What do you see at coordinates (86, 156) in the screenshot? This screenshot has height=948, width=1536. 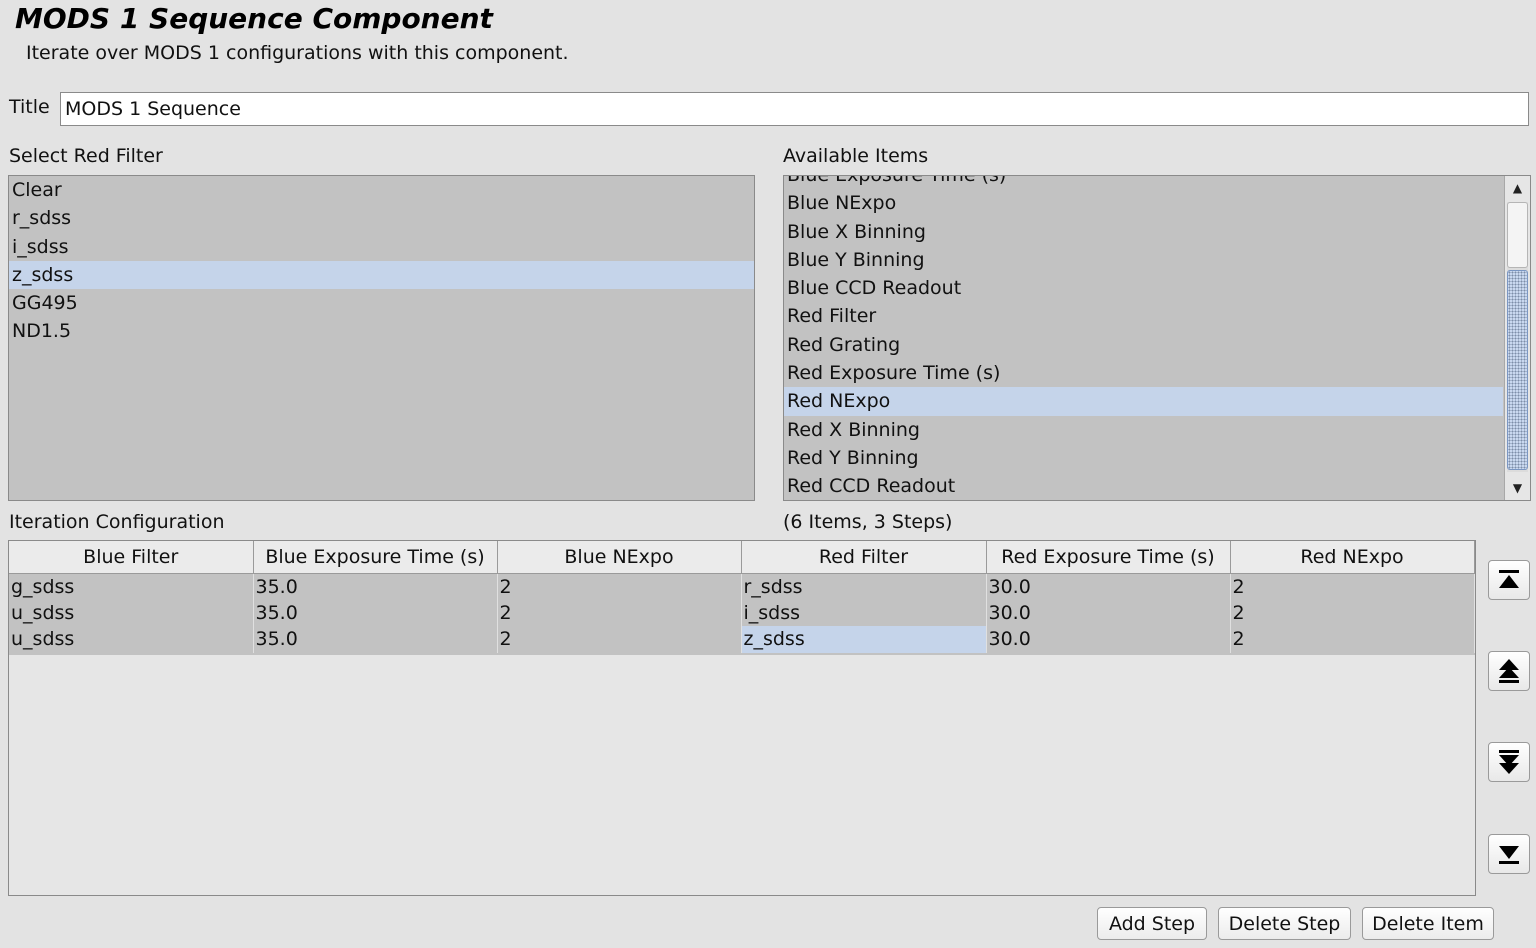 I see `red-filter-label: Select Red Filter` at bounding box center [86, 156].